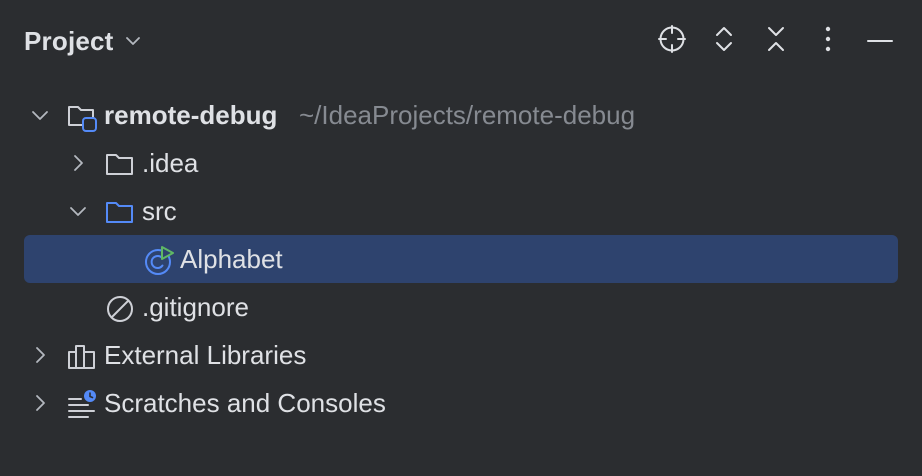 This screenshot has width=922, height=476. Describe the element at coordinates (461, 307) in the screenshot. I see `tree-item-gitignore: .gitignore` at that location.